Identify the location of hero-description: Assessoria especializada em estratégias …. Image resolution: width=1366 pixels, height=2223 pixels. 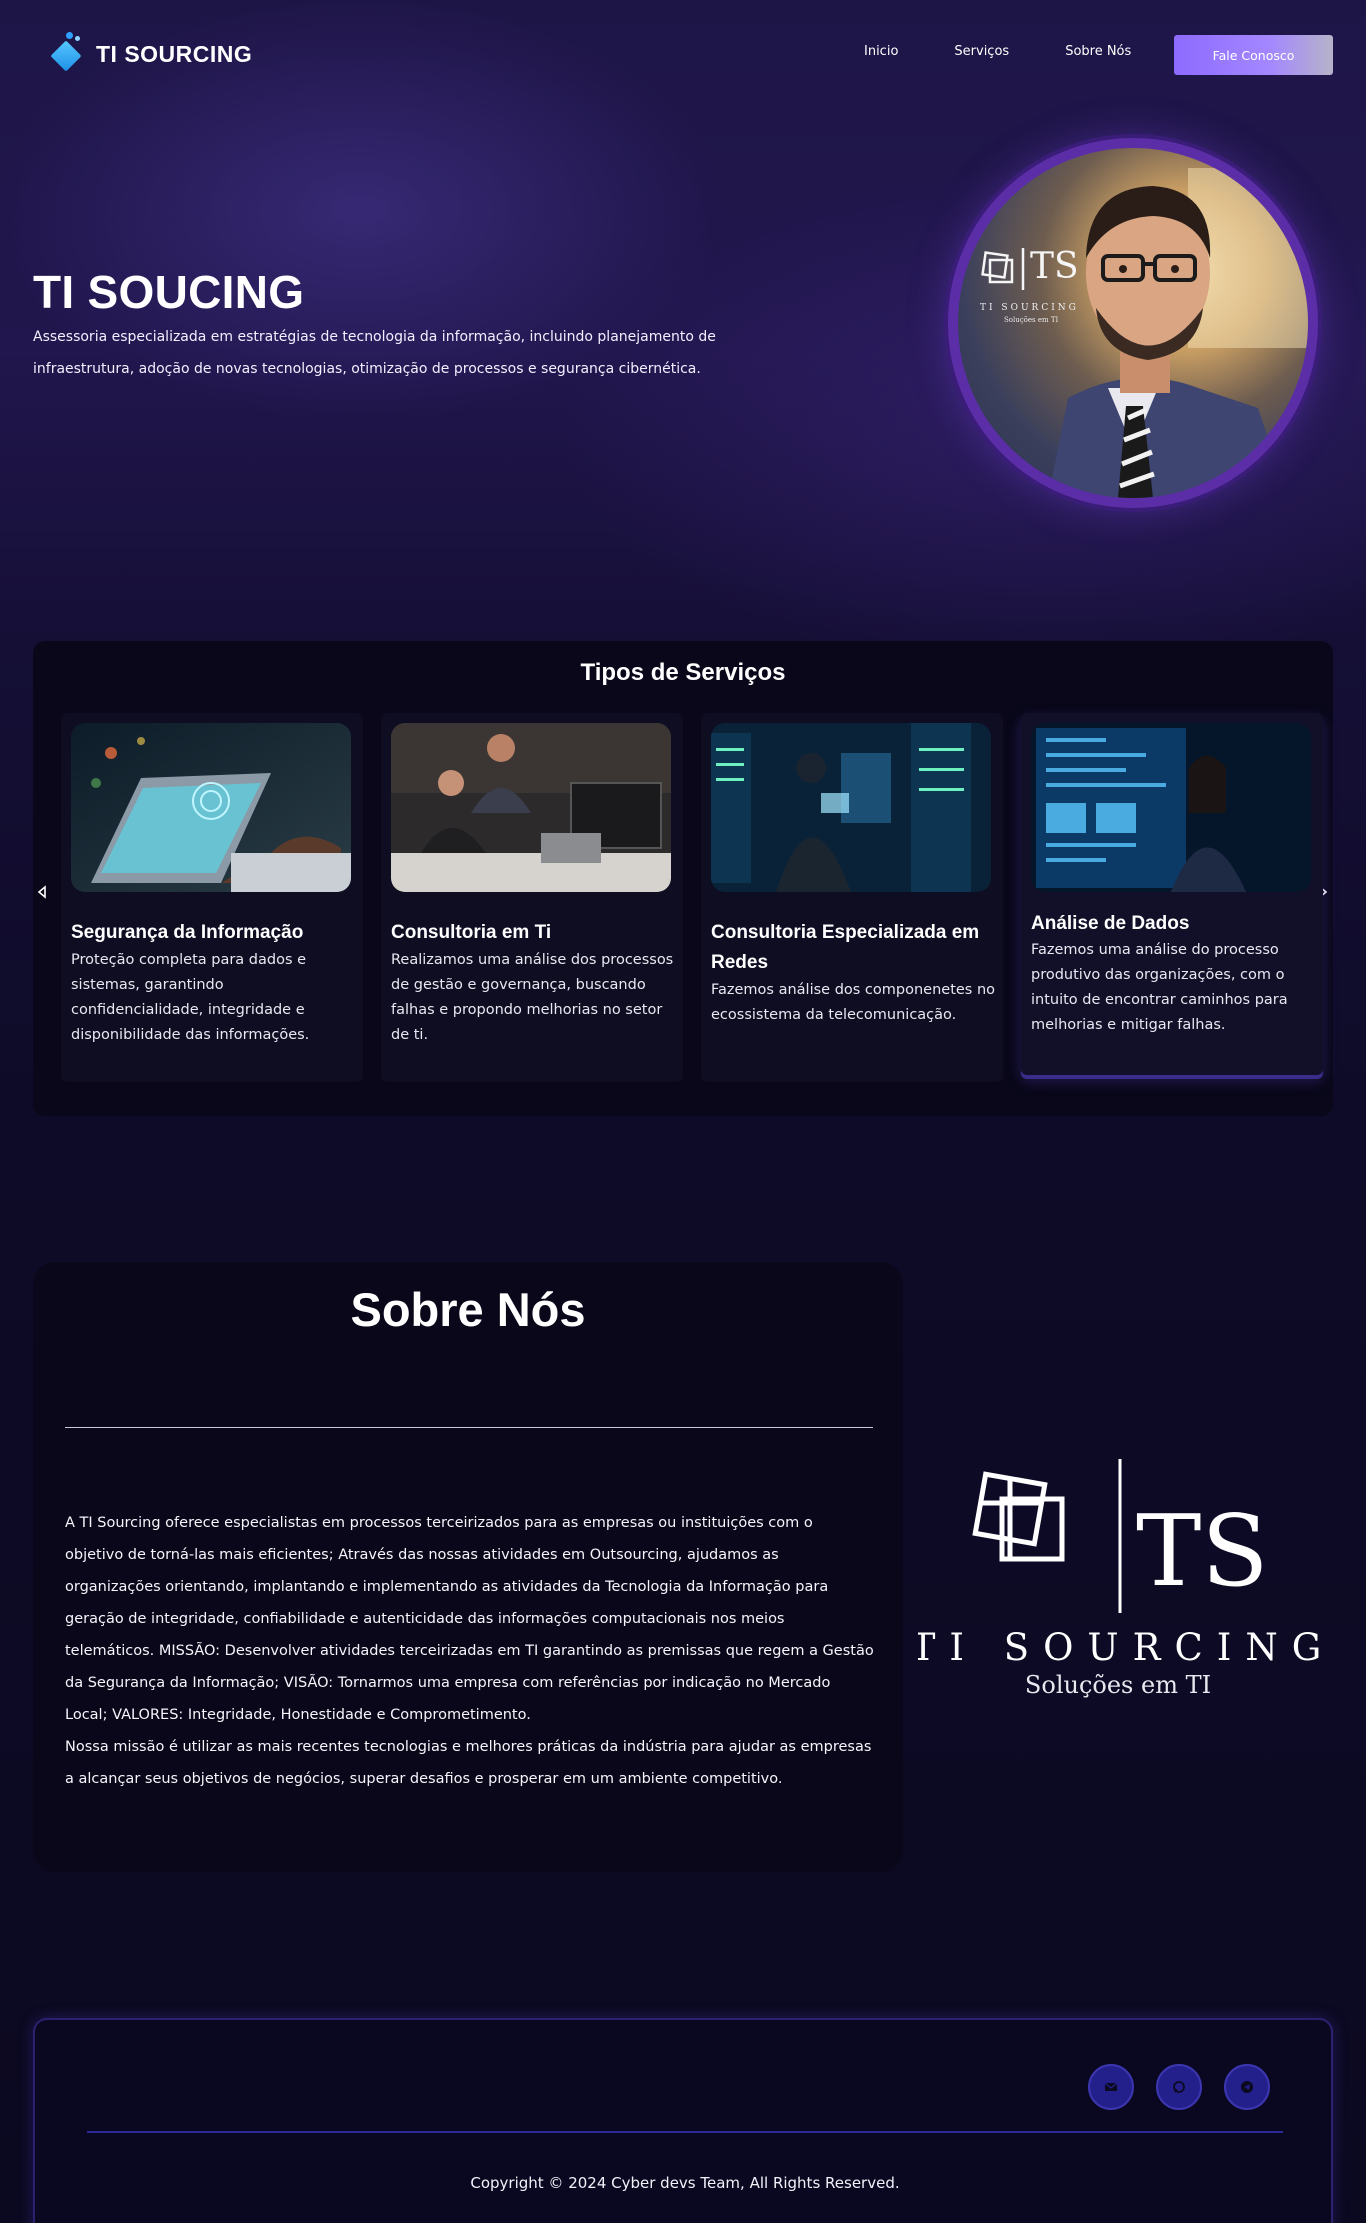
(374, 353).